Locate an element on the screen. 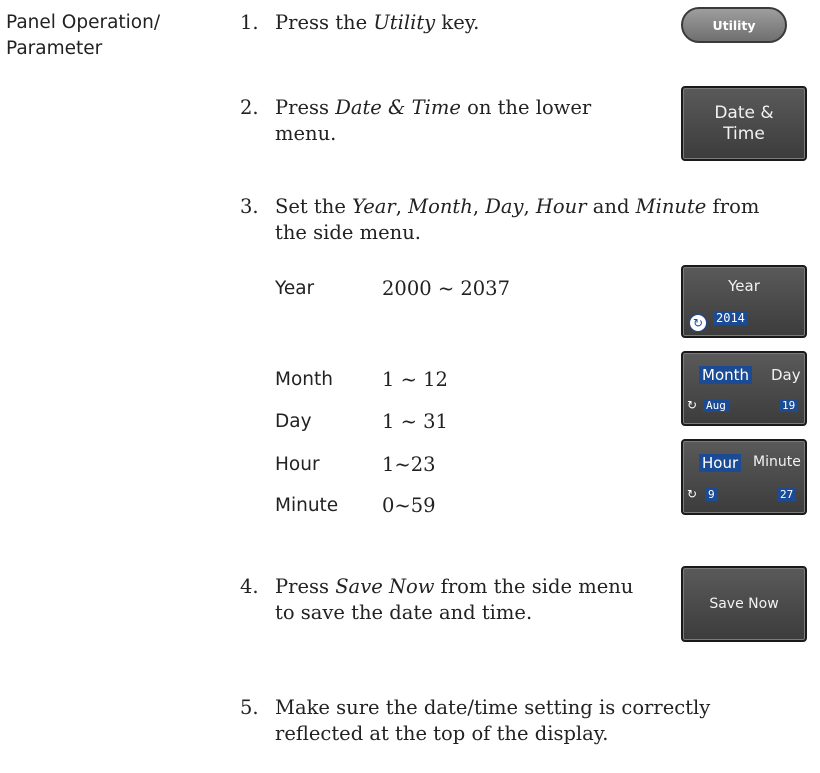  utility-key-label: Utility is located at coordinates (734, 25).